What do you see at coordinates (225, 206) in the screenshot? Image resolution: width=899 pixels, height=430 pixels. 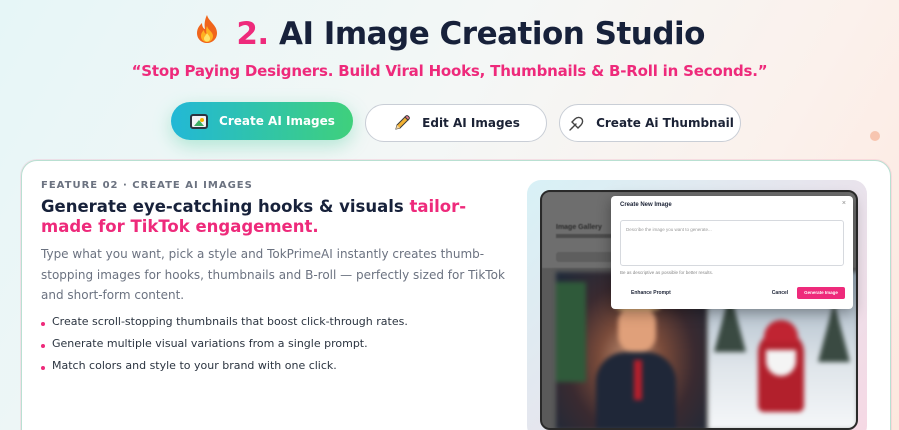 I see `heading-text: Generate eye-catching hooks & visuals` at bounding box center [225, 206].